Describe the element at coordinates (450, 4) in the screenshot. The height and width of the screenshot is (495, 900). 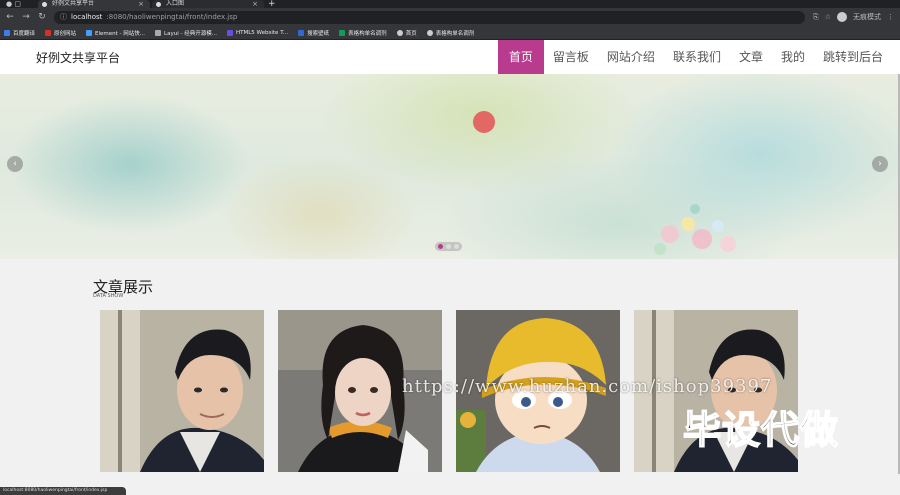
I see `browser-tab-bar: ● ▢ 好例文共享平台 × 入口图 × +` at that location.